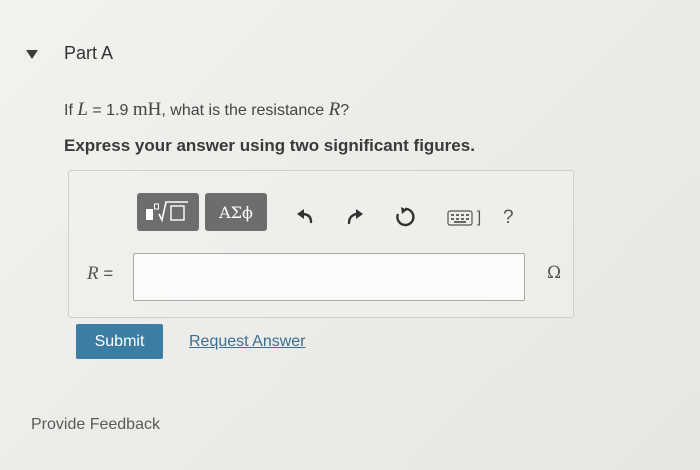  What do you see at coordinates (464, 218) in the screenshot?
I see `keyboard-icon: ]` at bounding box center [464, 218].